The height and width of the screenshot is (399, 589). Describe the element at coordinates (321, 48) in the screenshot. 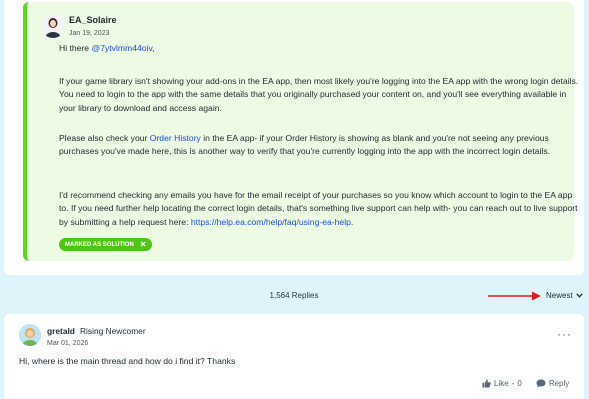

I see `greeting: Hi there @7ytvlmm44oiv,` at that location.